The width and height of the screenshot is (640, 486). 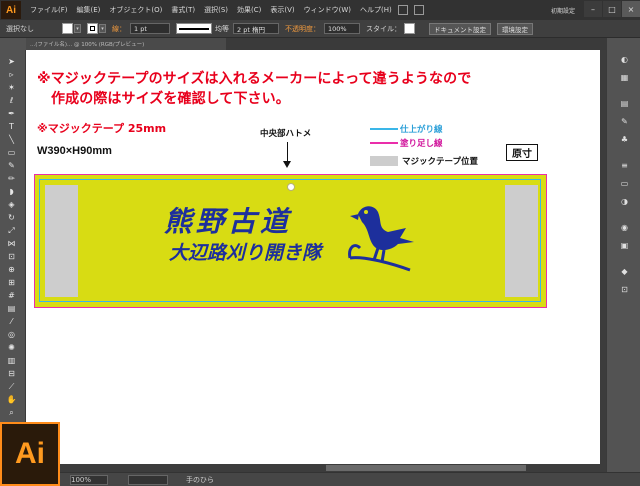 I want to click on blend-tool-icon: ◎, so click(x=11, y=334).